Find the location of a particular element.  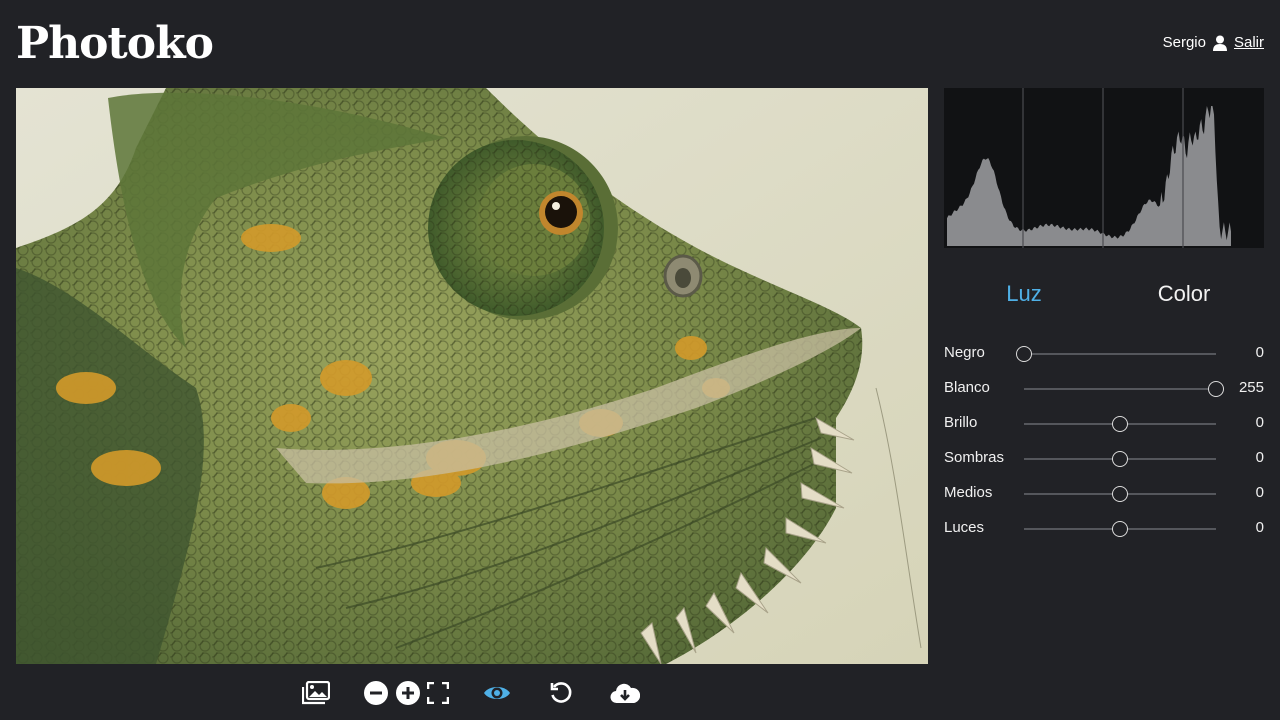

slider-negro: Negro 0 is located at coordinates (1104, 353).